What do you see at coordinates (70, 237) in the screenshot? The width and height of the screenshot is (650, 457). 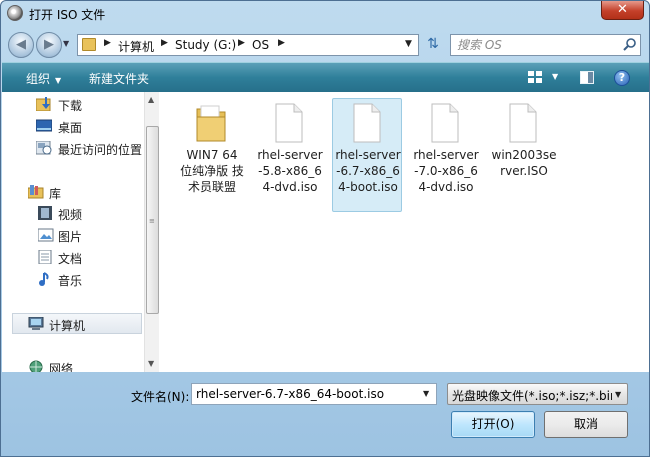 I see `nav-item-label: 图片` at bounding box center [70, 237].